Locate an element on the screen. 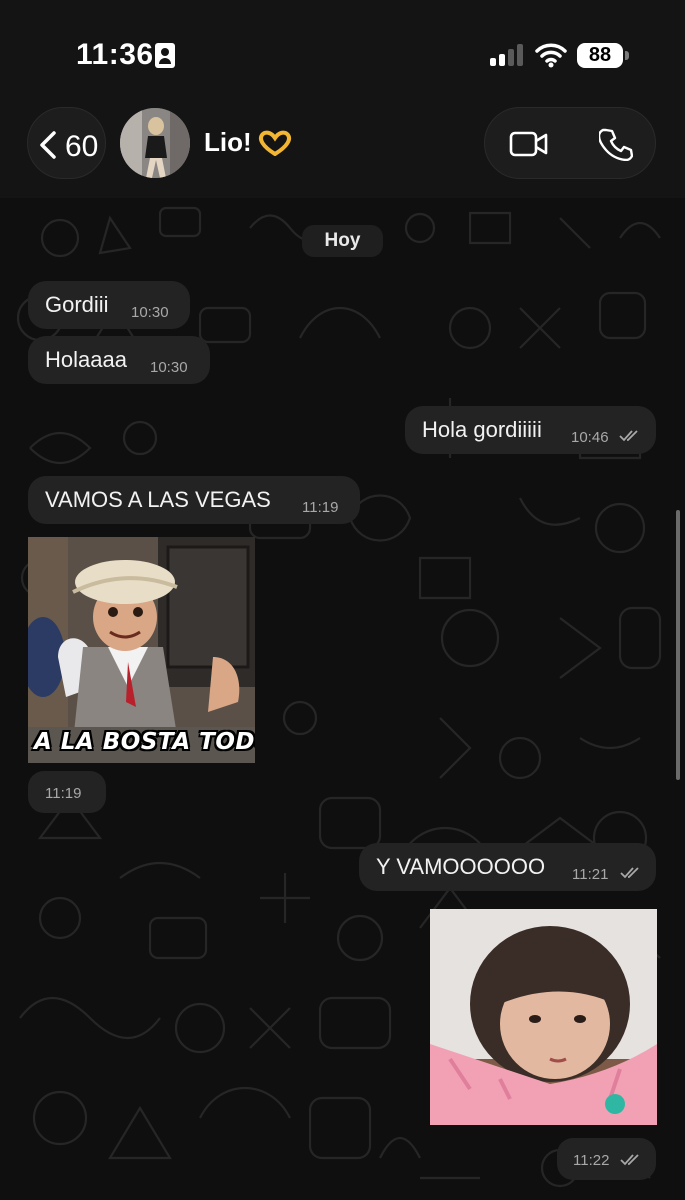  status-time: 11:36 is located at coordinates (115, 54).